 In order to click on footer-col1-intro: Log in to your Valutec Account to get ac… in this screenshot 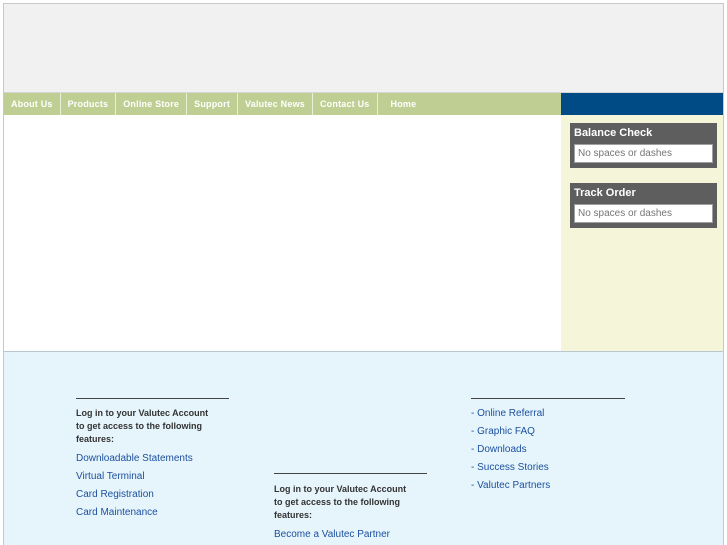, I will do `click(142, 426)`.